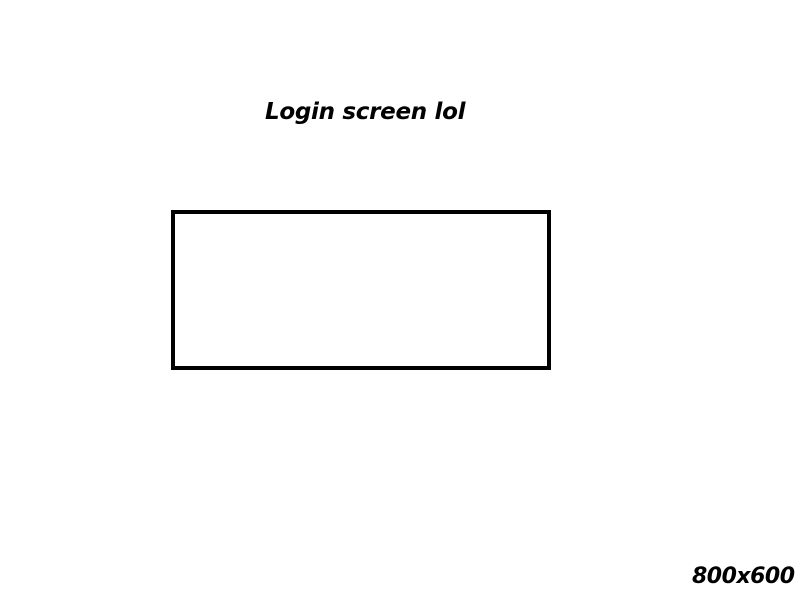 Image resolution: width=800 pixels, height=600 pixels. Describe the element at coordinates (361, 290) in the screenshot. I see `login-form-box` at that location.